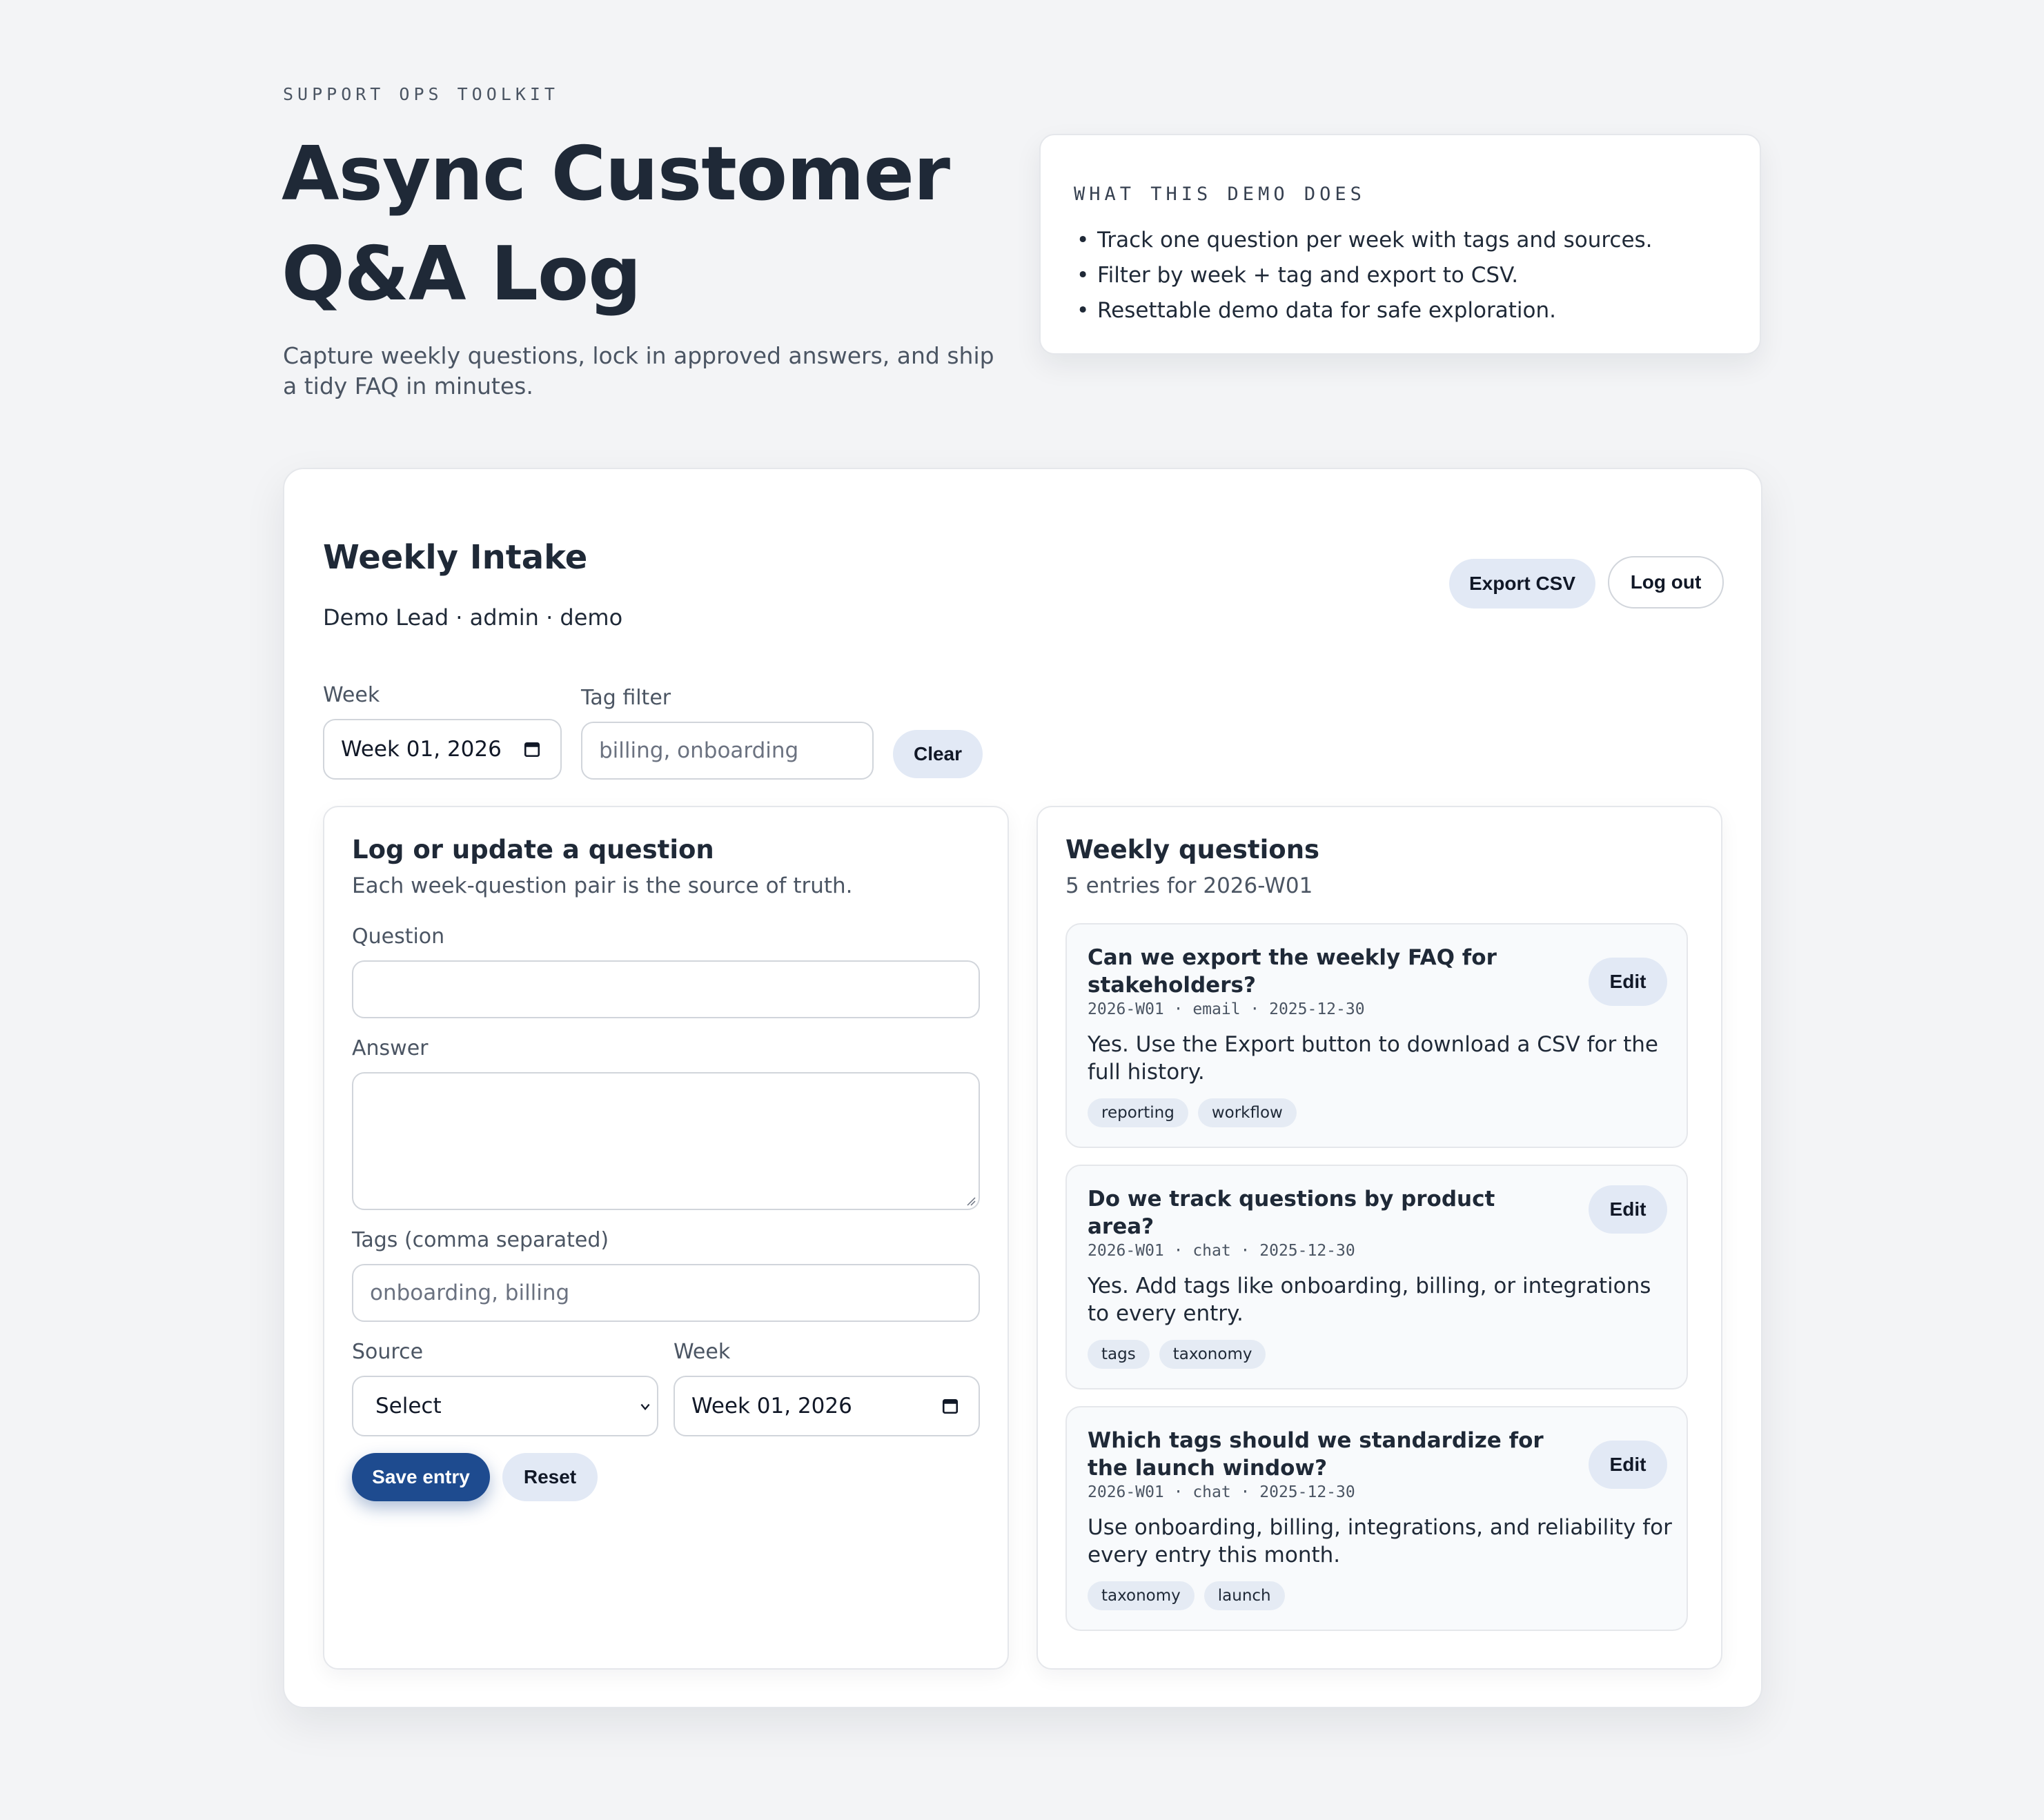  Describe the element at coordinates (666, 1293) in the screenshot. I see `tags-input: onboarding, billing` at that location.